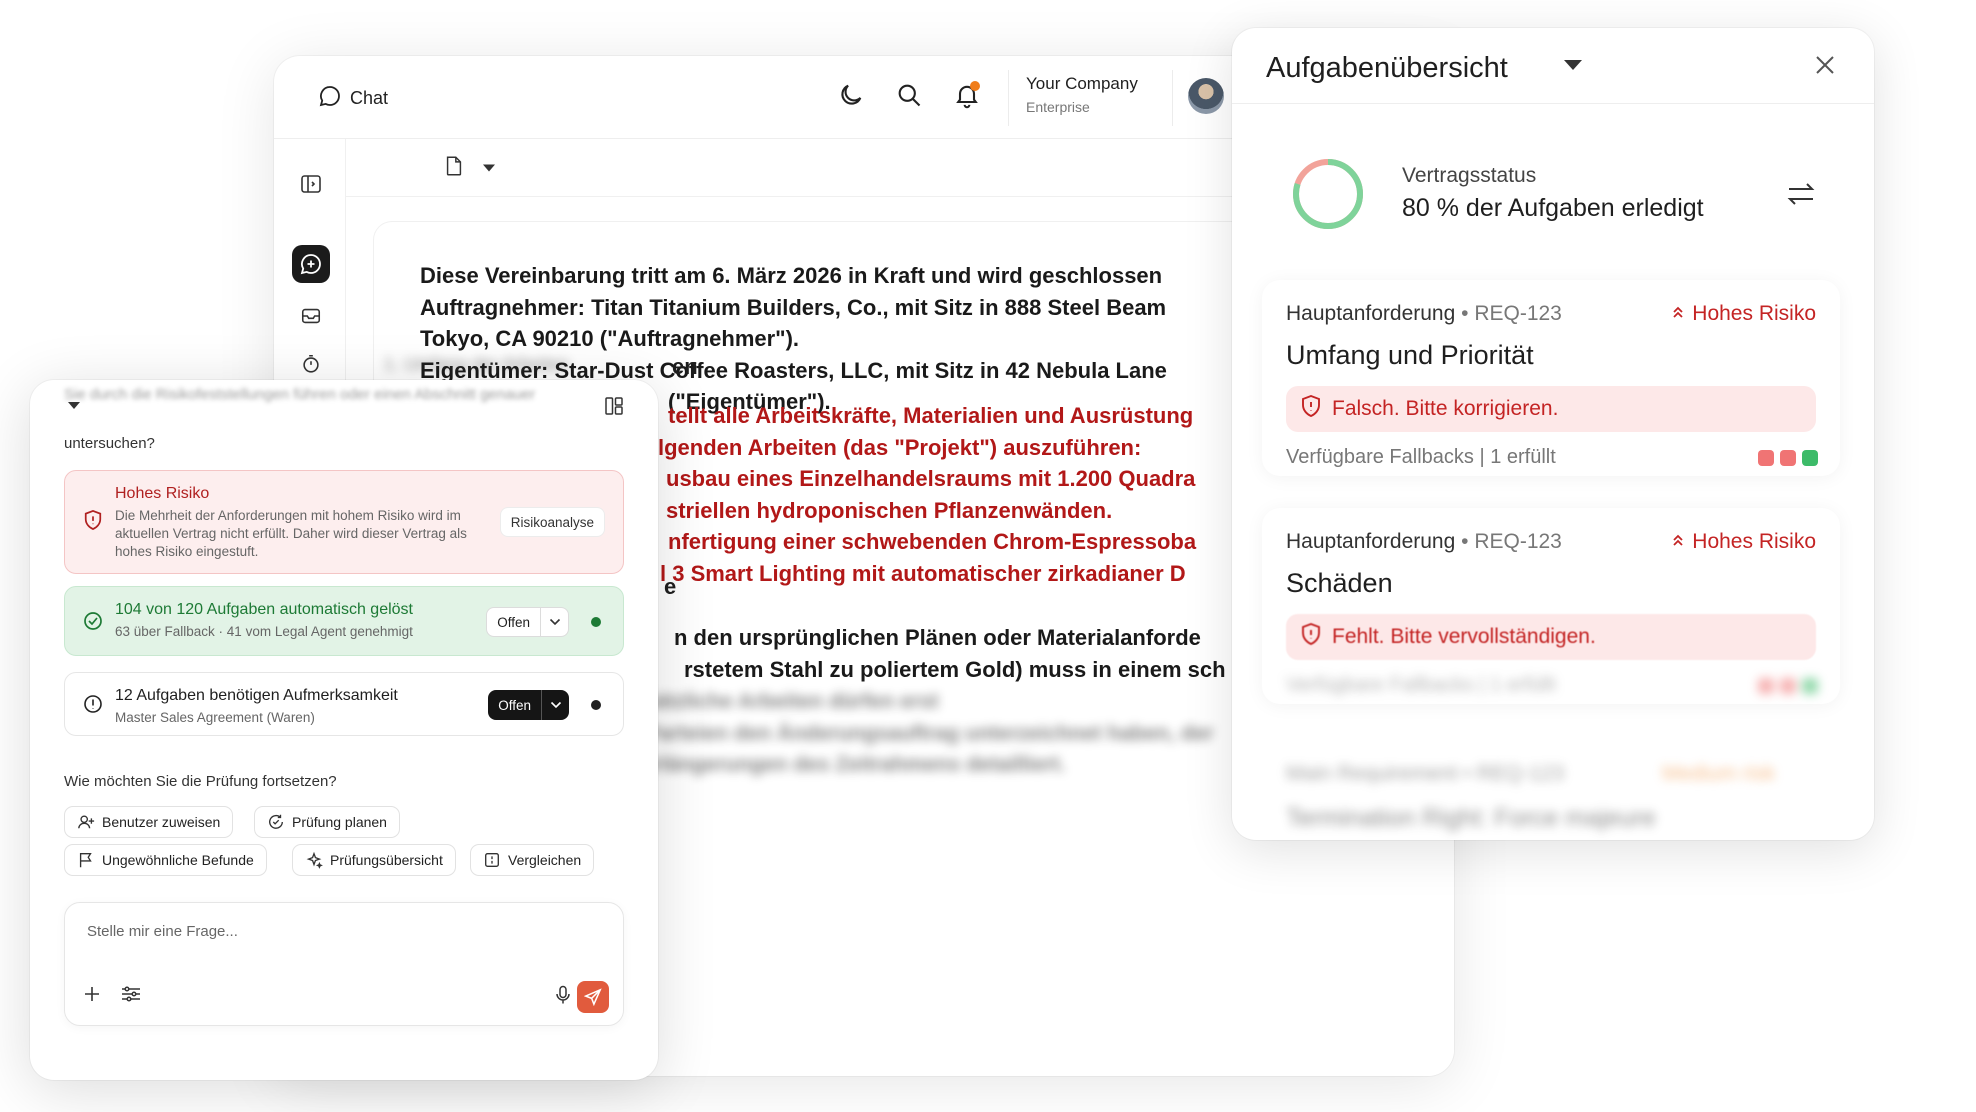 This screenshot has height=1112, width=1976. I want to click on assistant-question: Wie möchten Sie die Prüfung fortsetzen?, so click(200, 781).